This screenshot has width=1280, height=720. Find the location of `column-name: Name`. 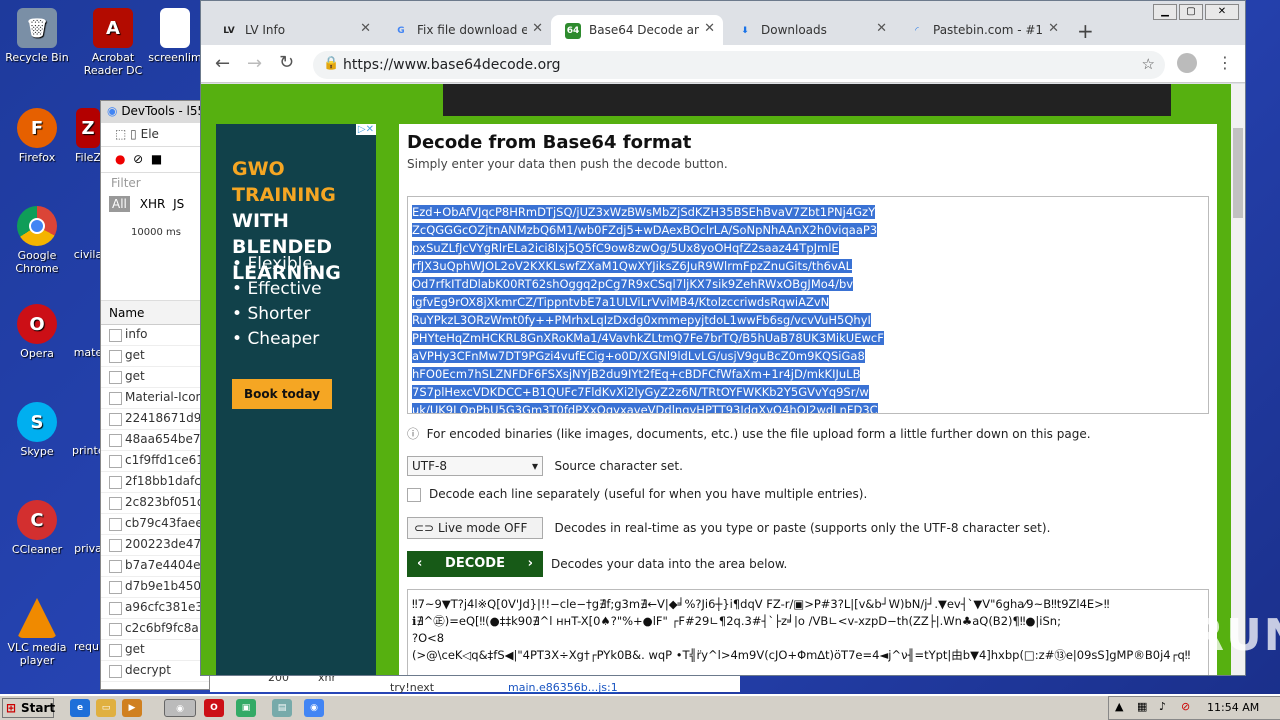

column-name: Name is located at coordinates (155, 313).